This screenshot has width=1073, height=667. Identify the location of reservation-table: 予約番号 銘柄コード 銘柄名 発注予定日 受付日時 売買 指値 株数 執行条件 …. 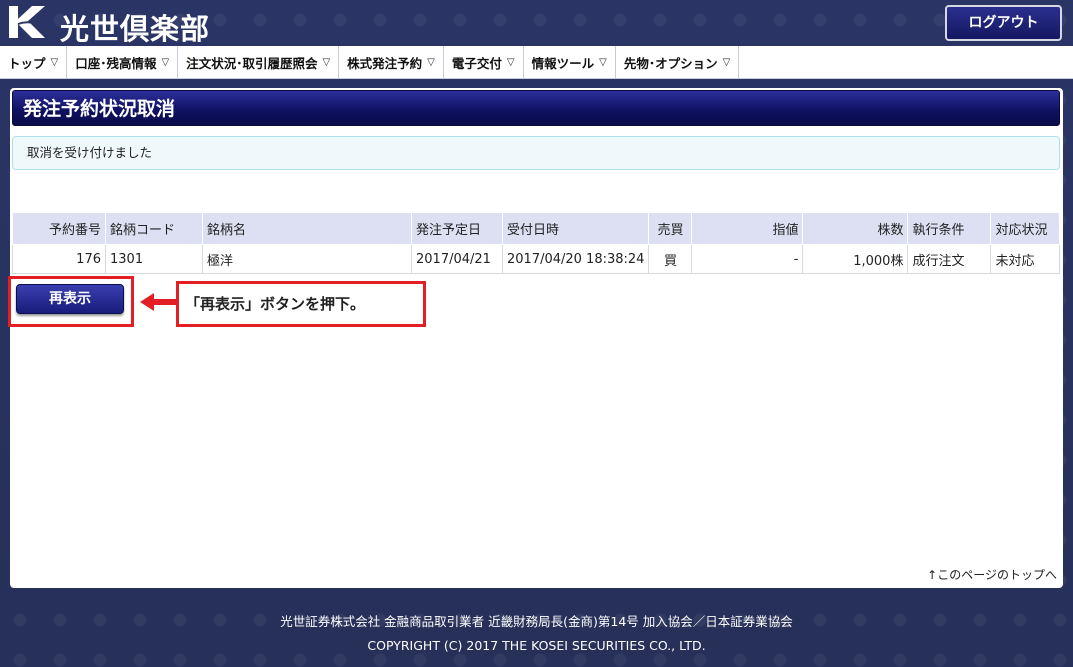
(536, 243).